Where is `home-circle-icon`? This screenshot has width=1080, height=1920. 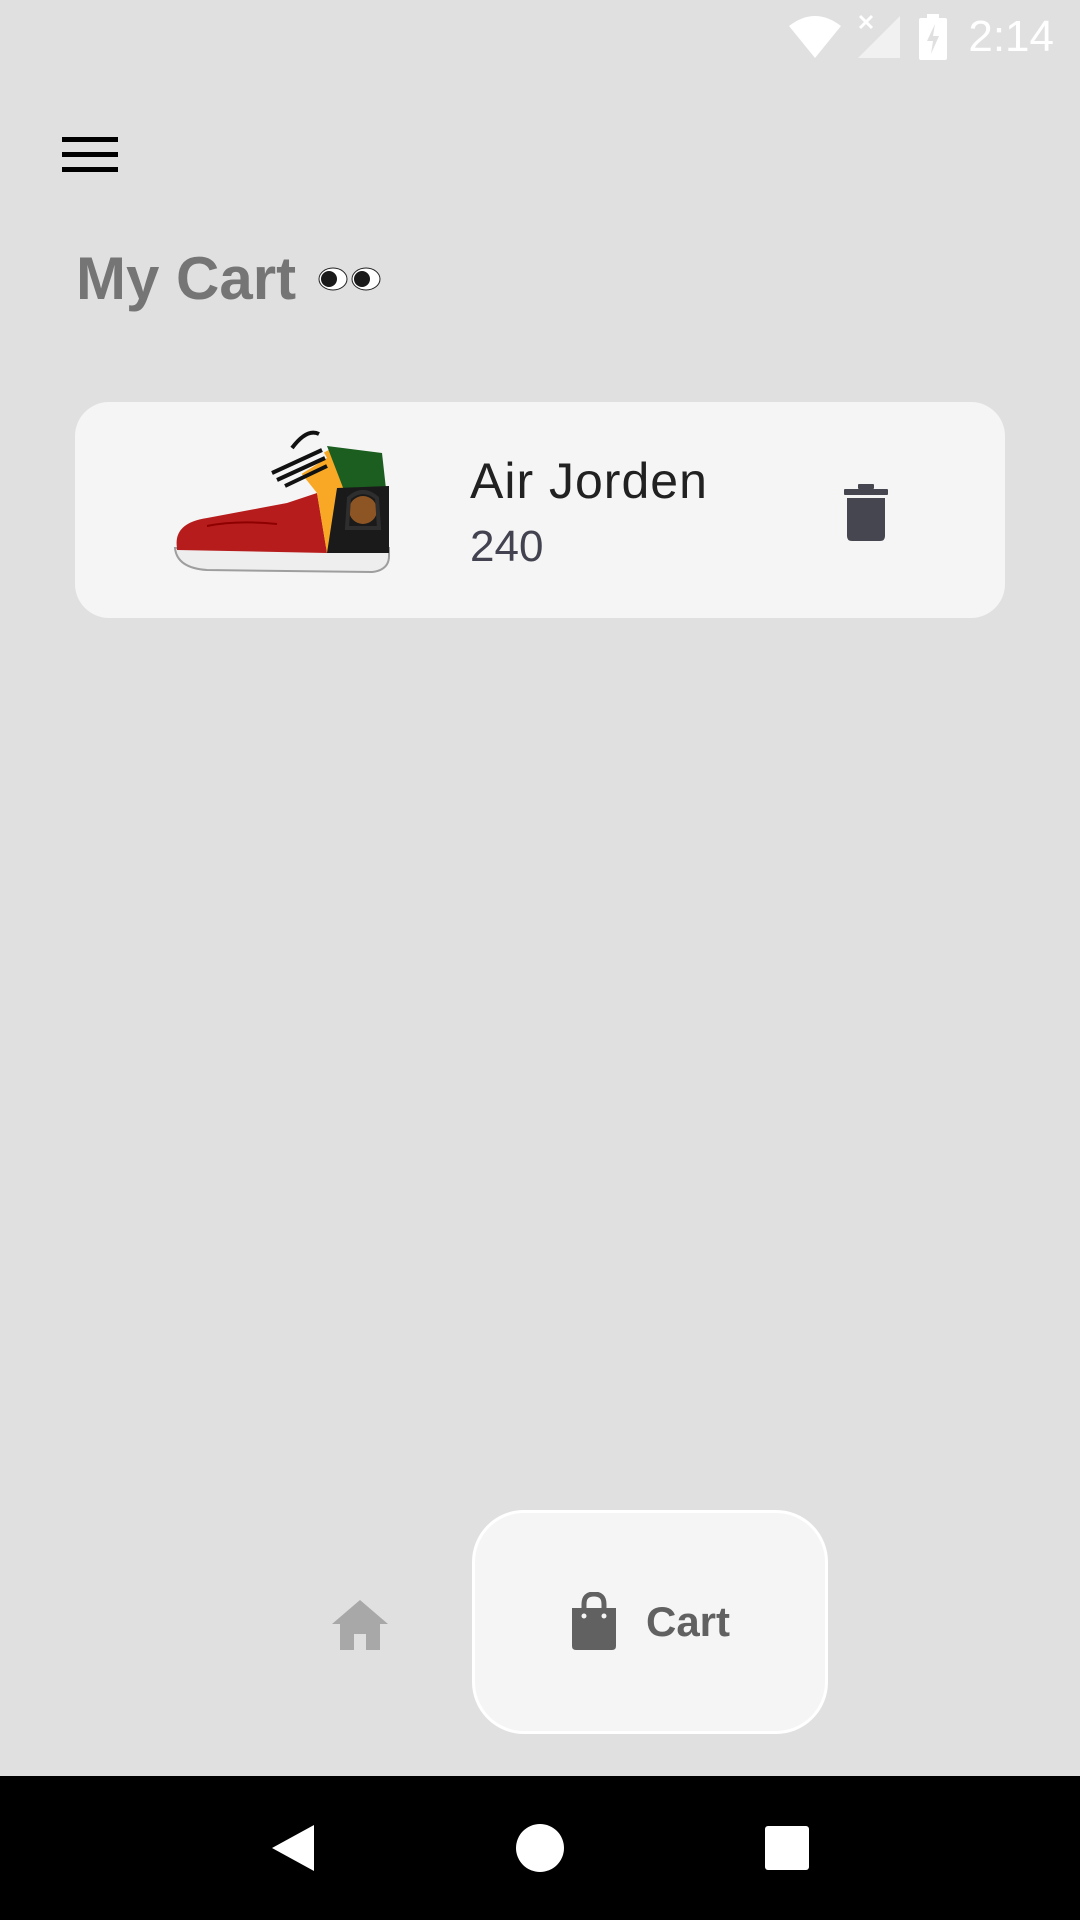 home-circle-icon is located at coordinates (539, 1848).